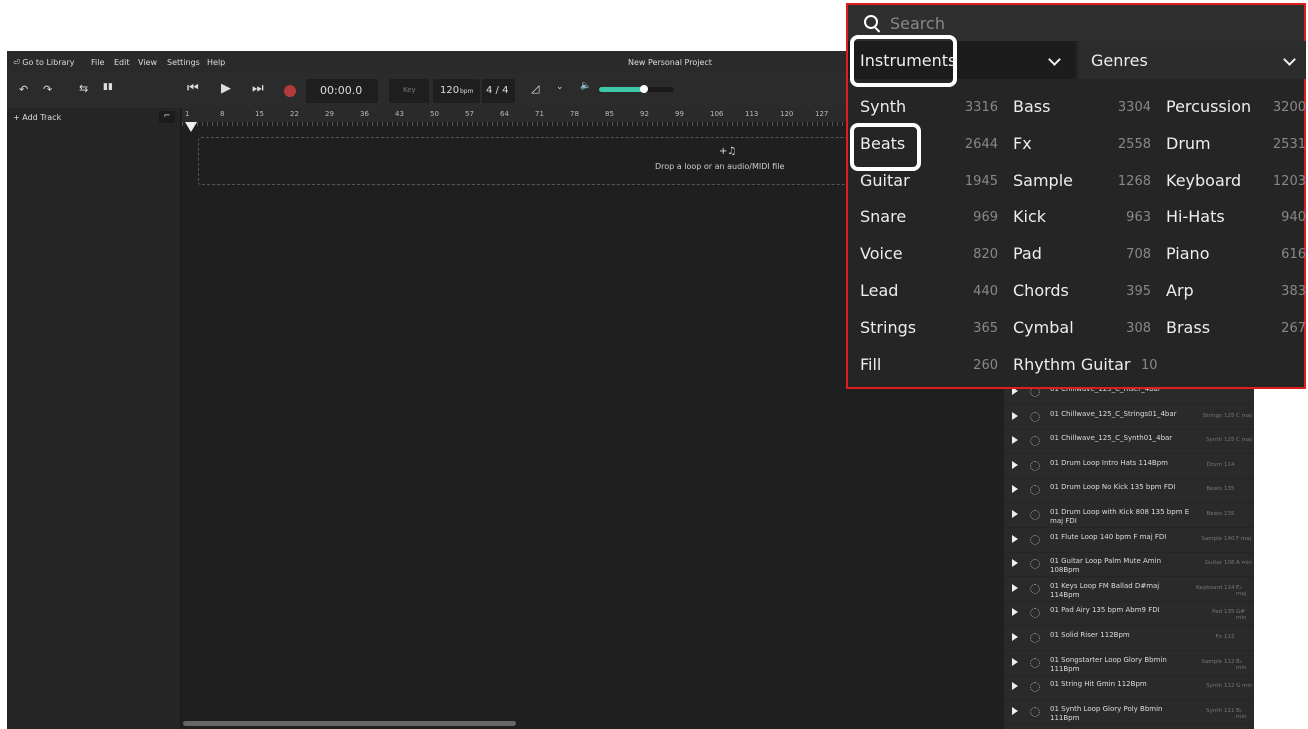  I want to click on time-signature-field: 4 / 4, so click(498, 91).